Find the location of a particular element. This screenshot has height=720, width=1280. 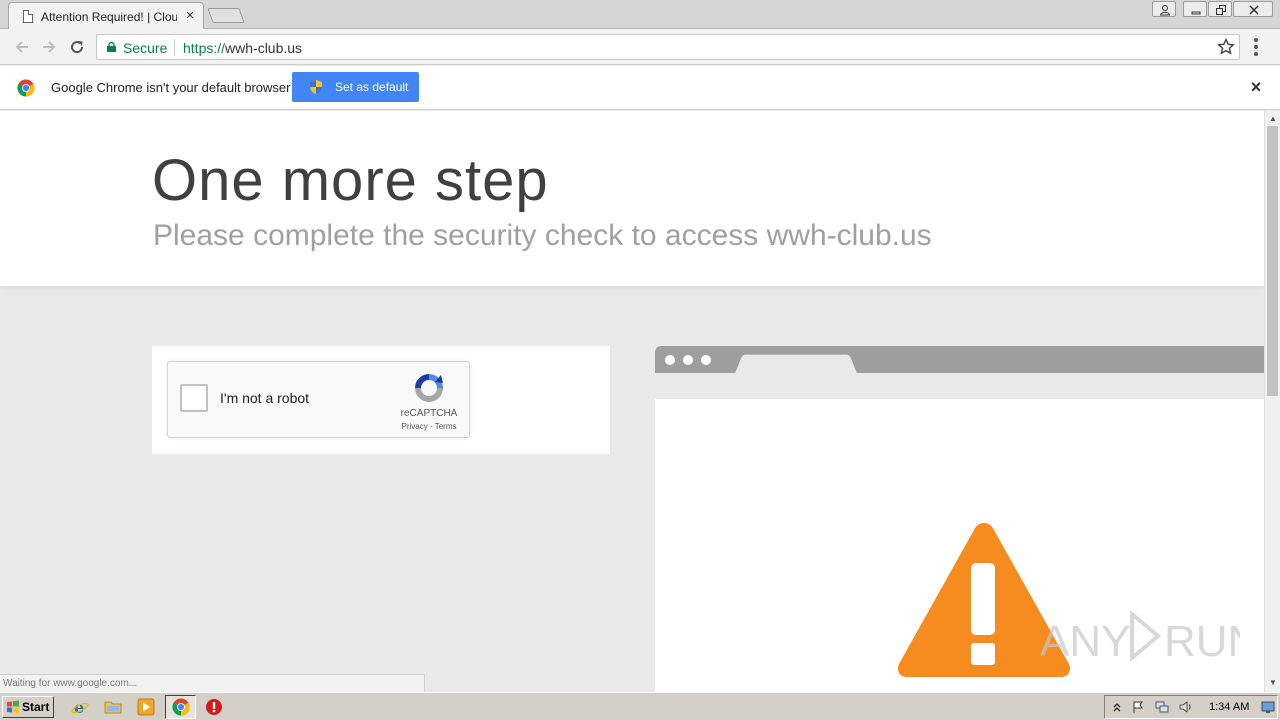

browser-toolbar: Secure https://wwh-club.us is located at coordinates (640, 47).